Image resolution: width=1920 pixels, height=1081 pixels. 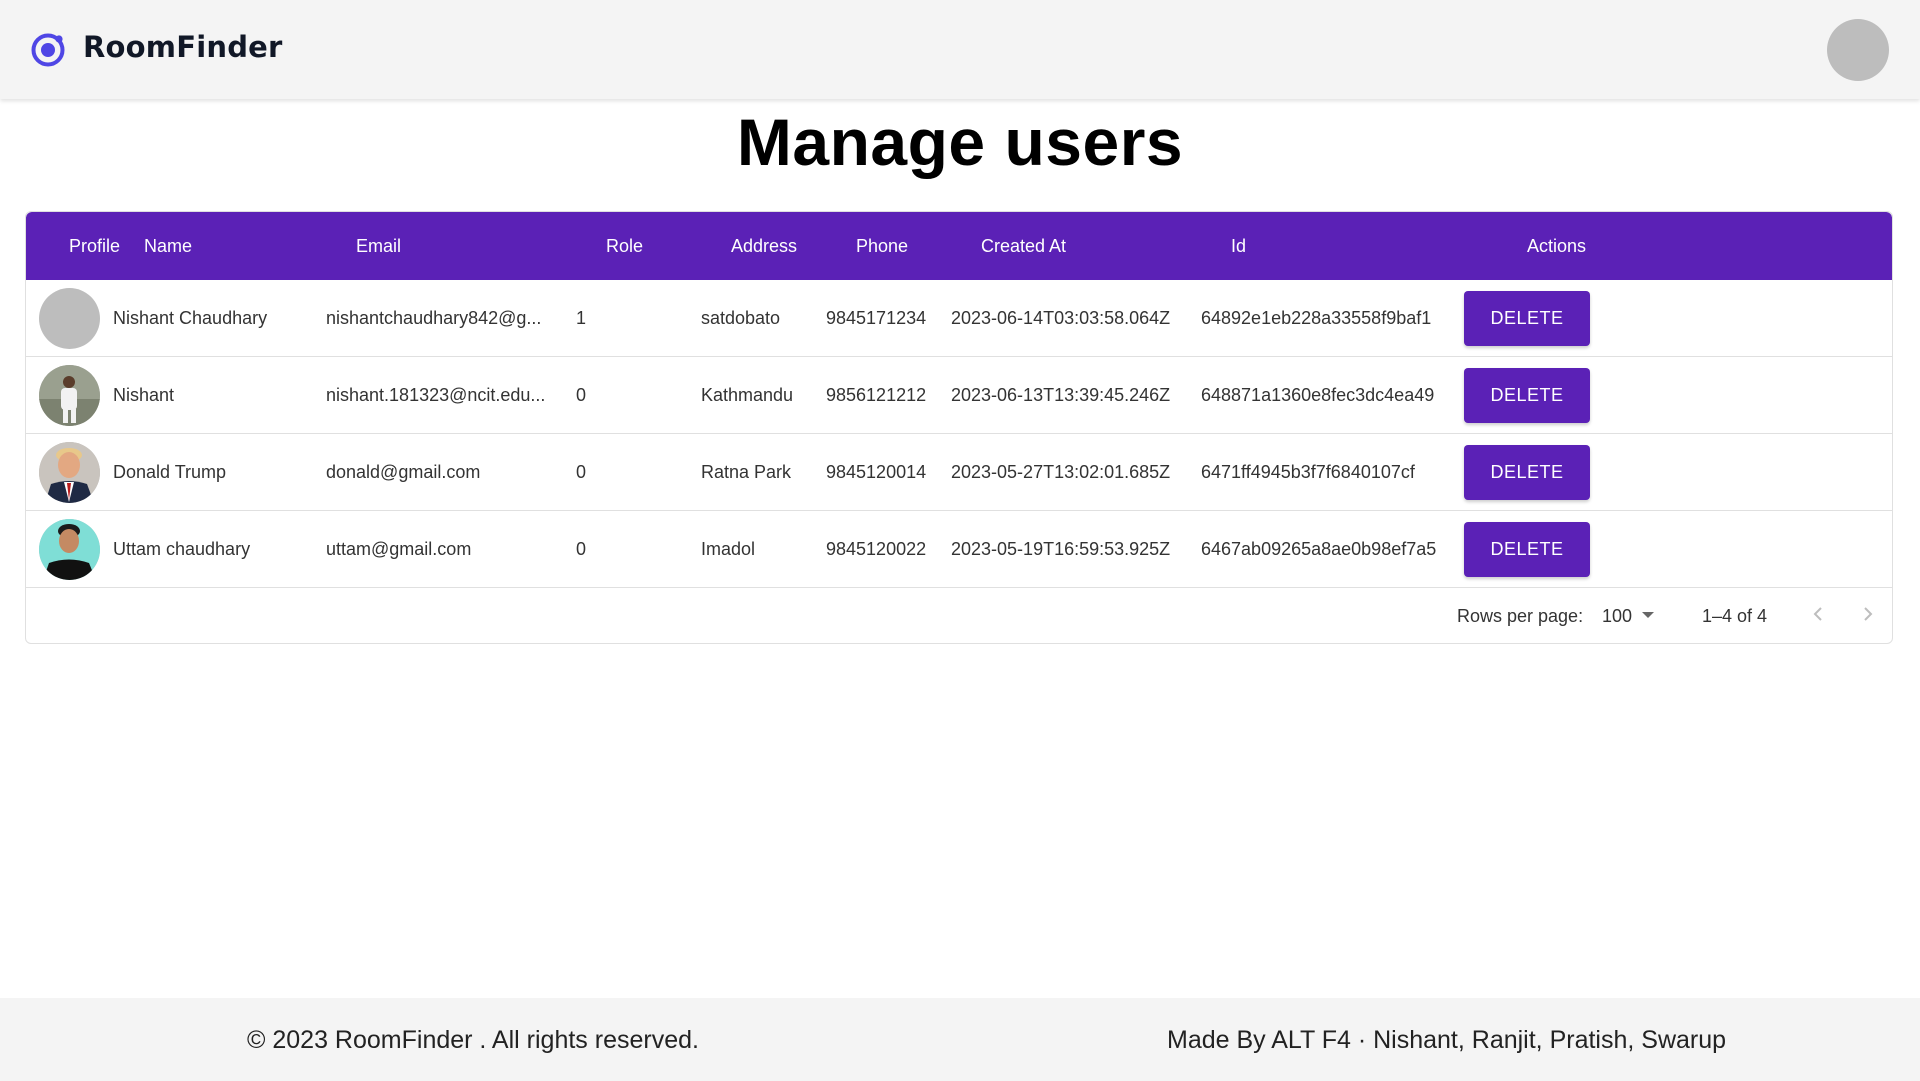 I want to click on column-header-profile: Profile, so click(x=94, y=246).